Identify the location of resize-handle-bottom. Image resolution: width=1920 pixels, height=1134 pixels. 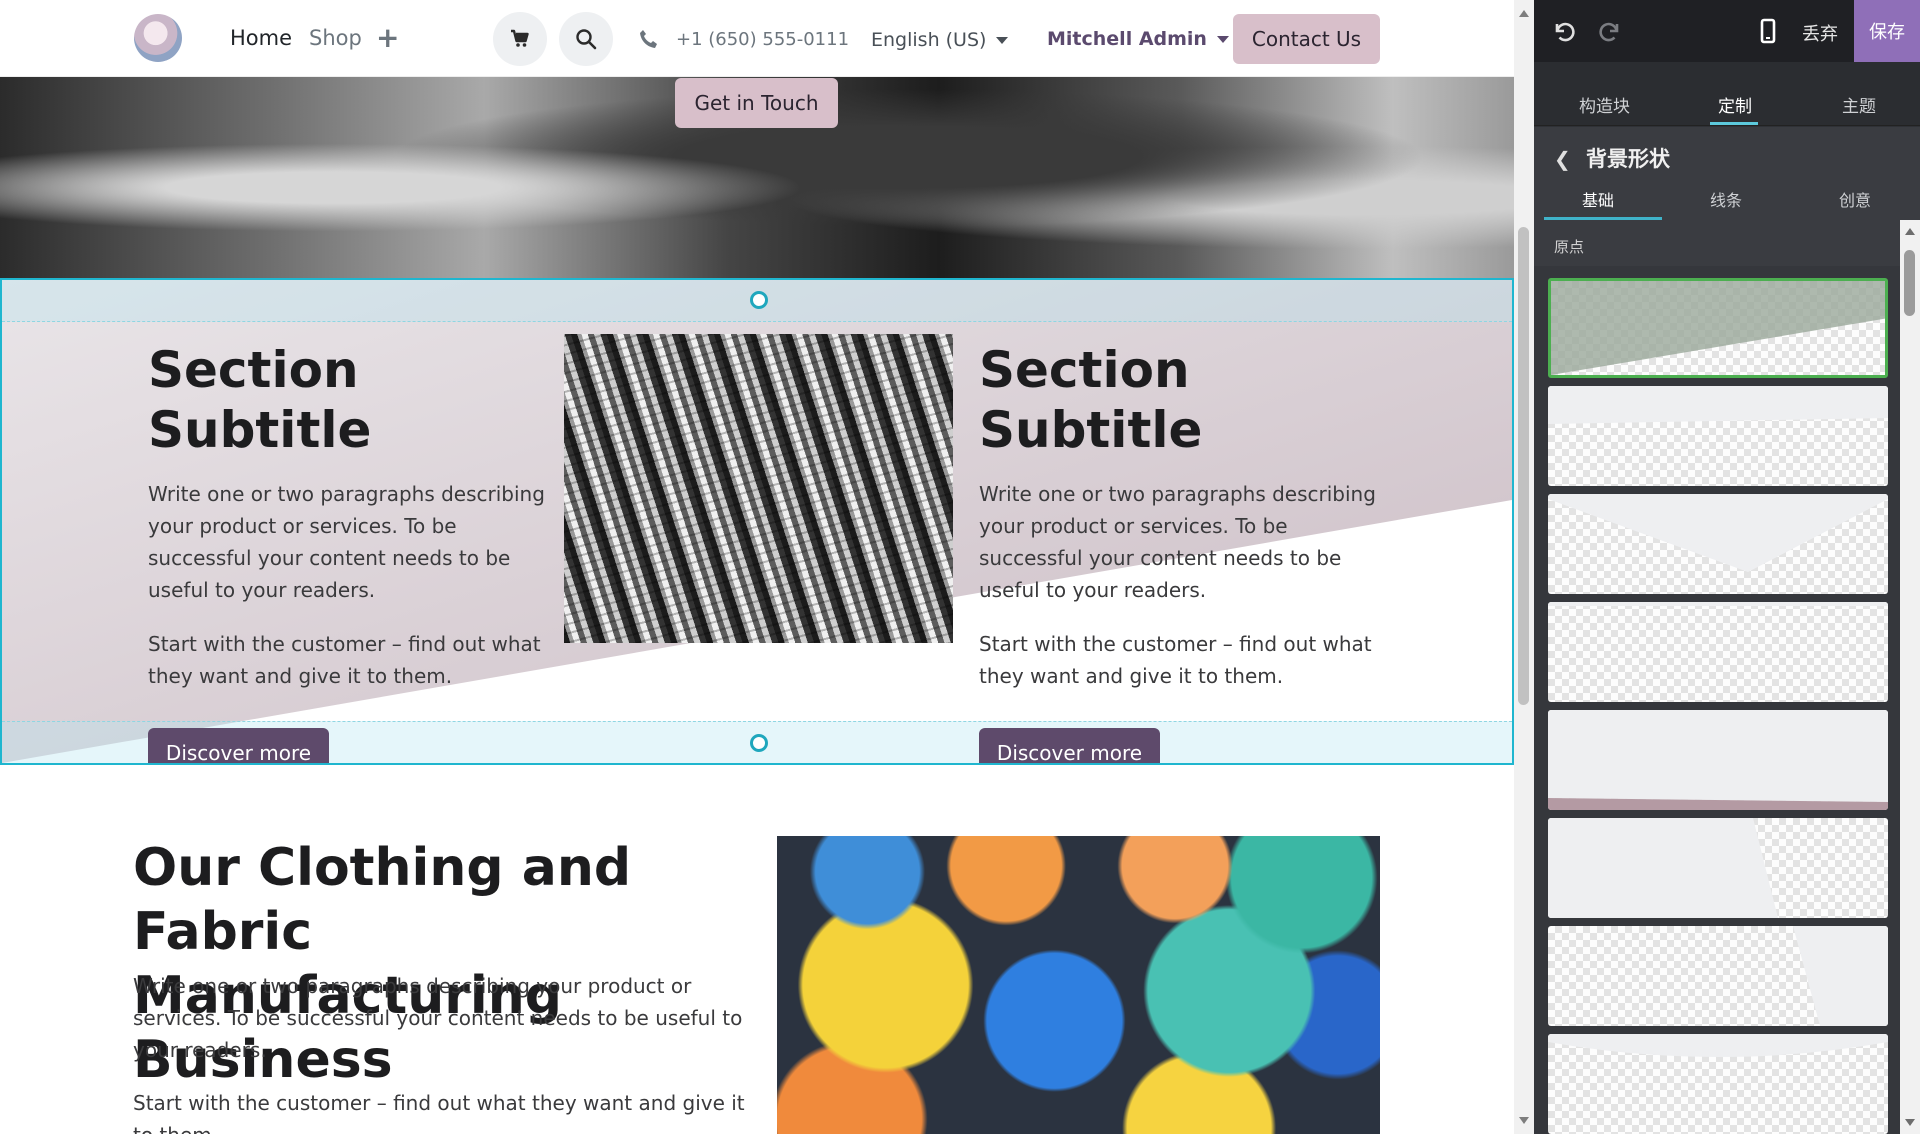
(759, 743).